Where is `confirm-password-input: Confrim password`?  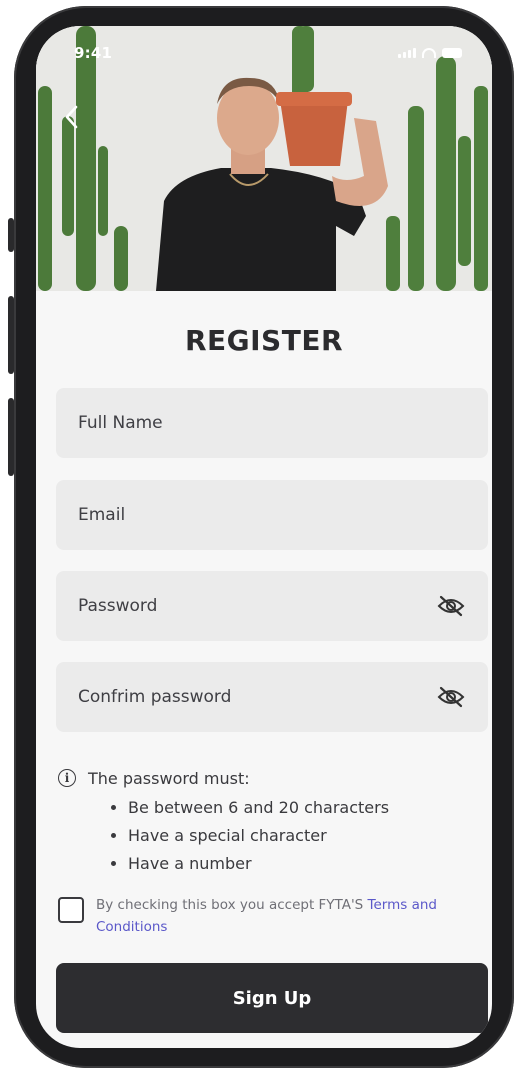
confirm-password-input: Confrim password is located at coordinates (272, 697).